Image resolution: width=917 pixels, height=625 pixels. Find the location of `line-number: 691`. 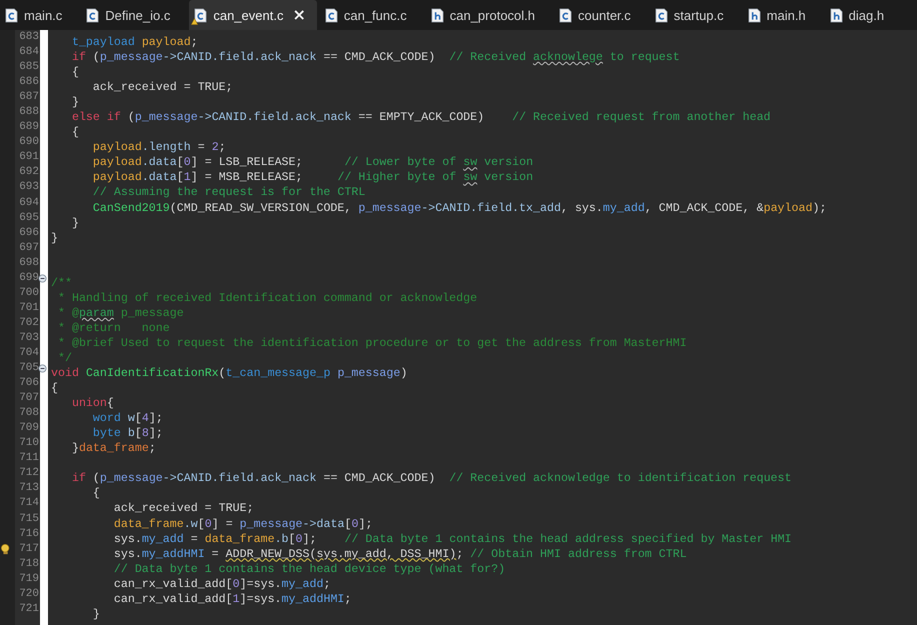

line-number: 691 is located at coordinates (29, 158).